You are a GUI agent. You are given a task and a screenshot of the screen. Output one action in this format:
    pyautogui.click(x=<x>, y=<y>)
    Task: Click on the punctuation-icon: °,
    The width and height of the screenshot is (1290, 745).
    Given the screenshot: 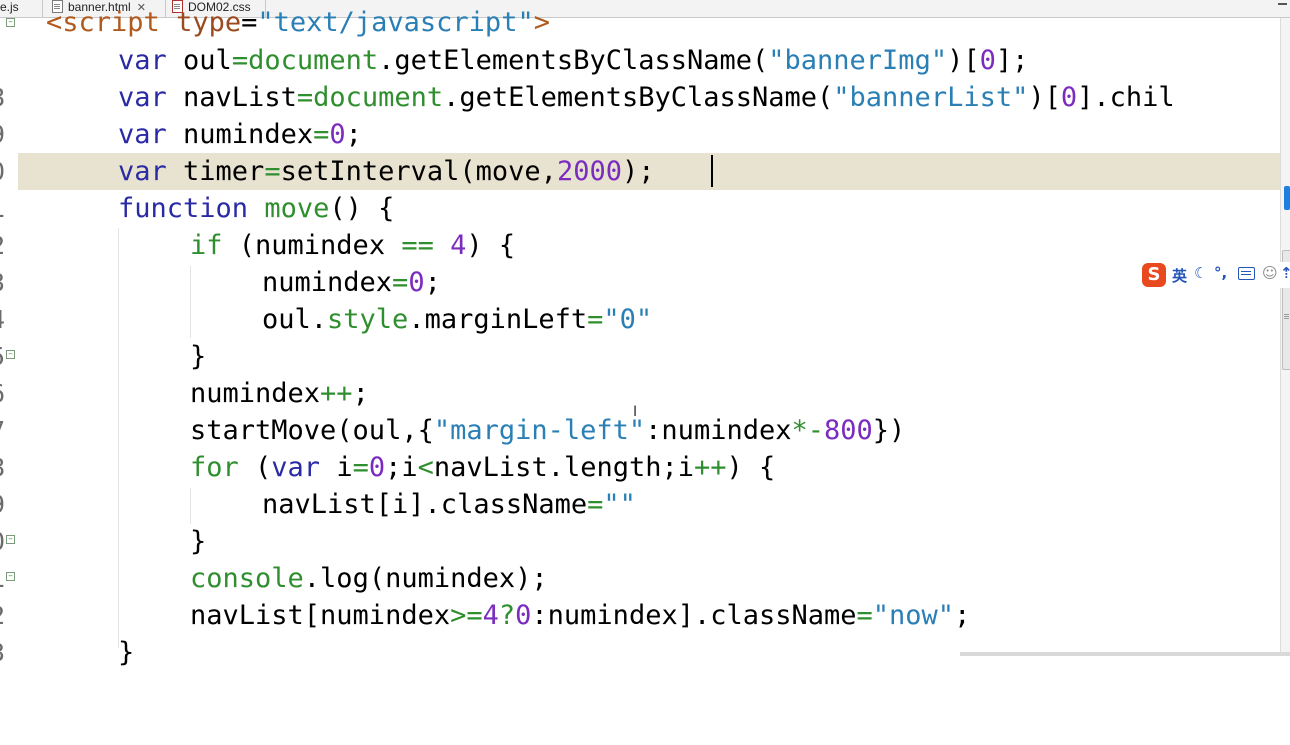 What is the action you would take?
    pyautogui.click(x=1220, y=273)
    